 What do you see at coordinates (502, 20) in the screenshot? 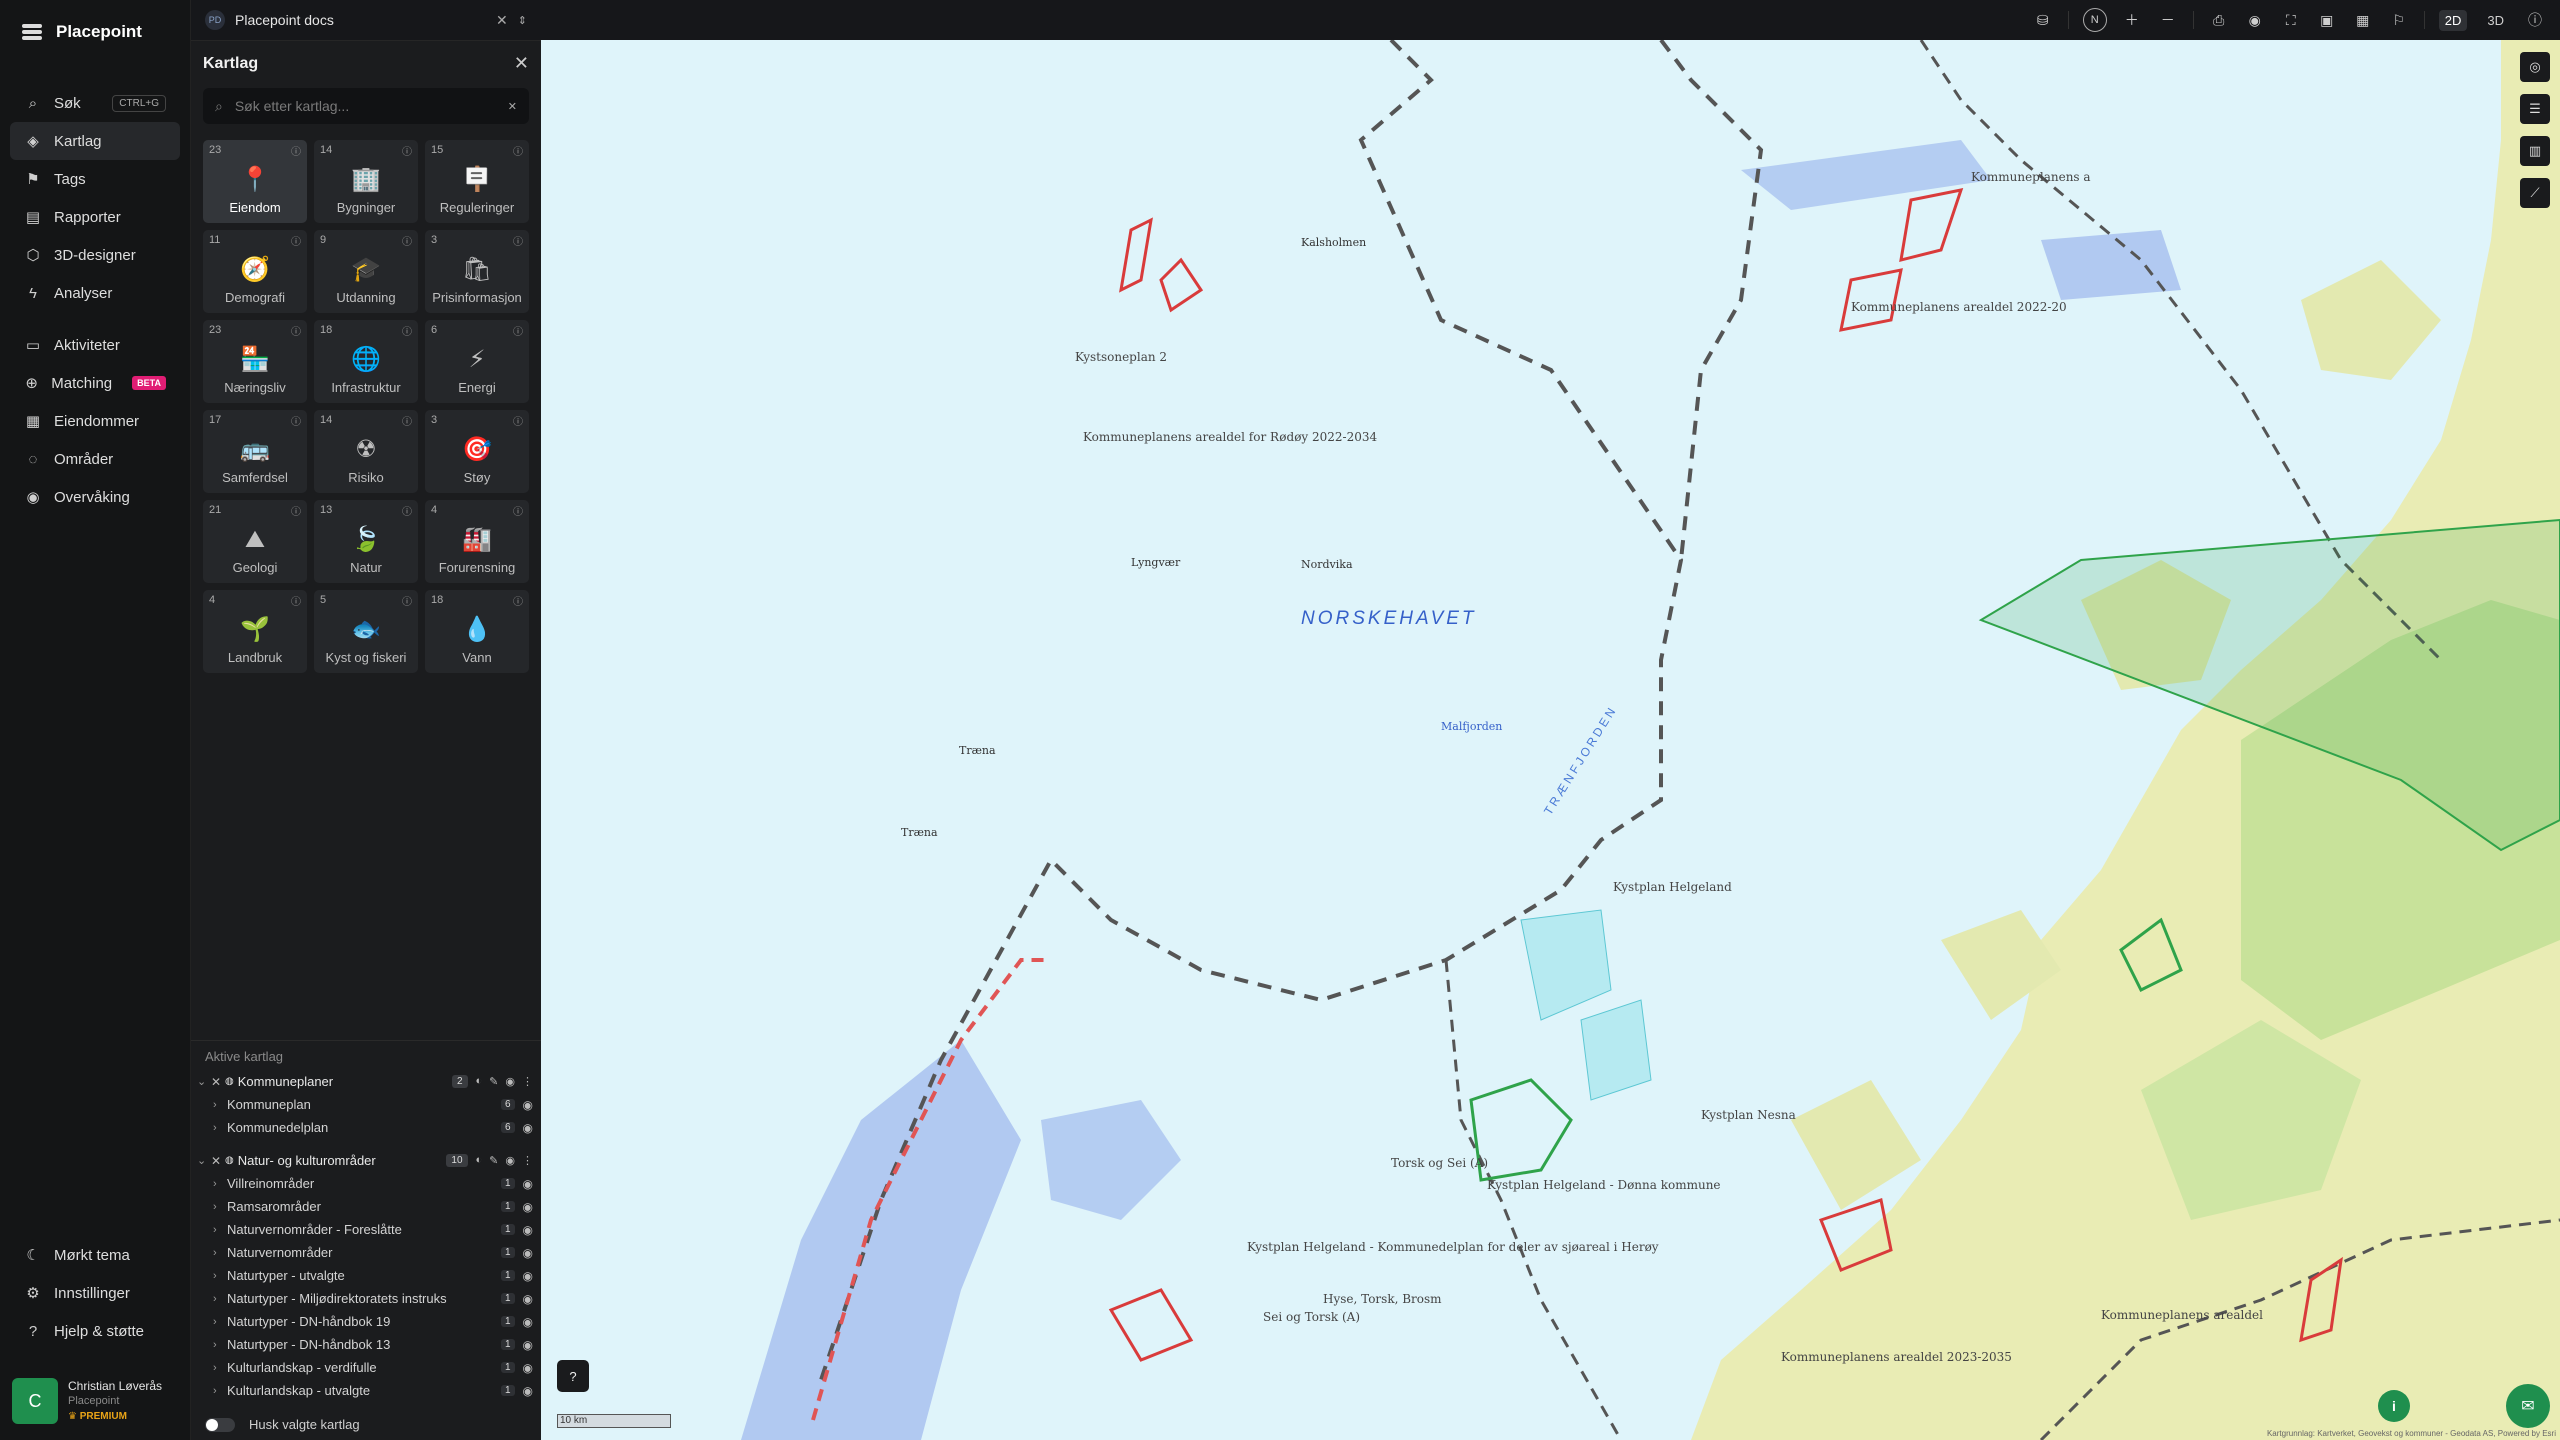
I see `close-icon: ✕` at bounding box center [502, 20].